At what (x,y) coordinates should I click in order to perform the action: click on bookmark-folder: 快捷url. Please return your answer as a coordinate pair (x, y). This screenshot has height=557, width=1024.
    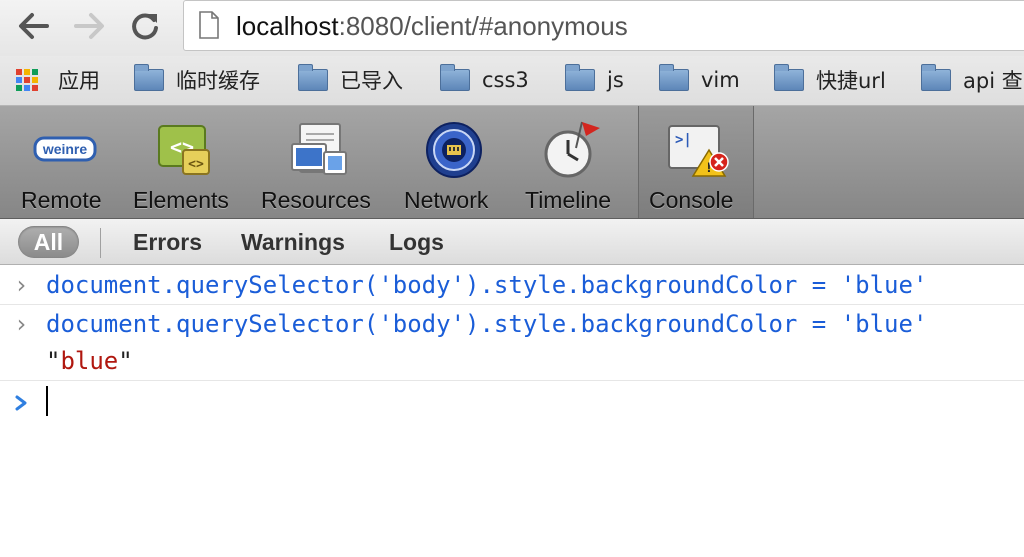
    Looking at the image, I should click on (830, 80).